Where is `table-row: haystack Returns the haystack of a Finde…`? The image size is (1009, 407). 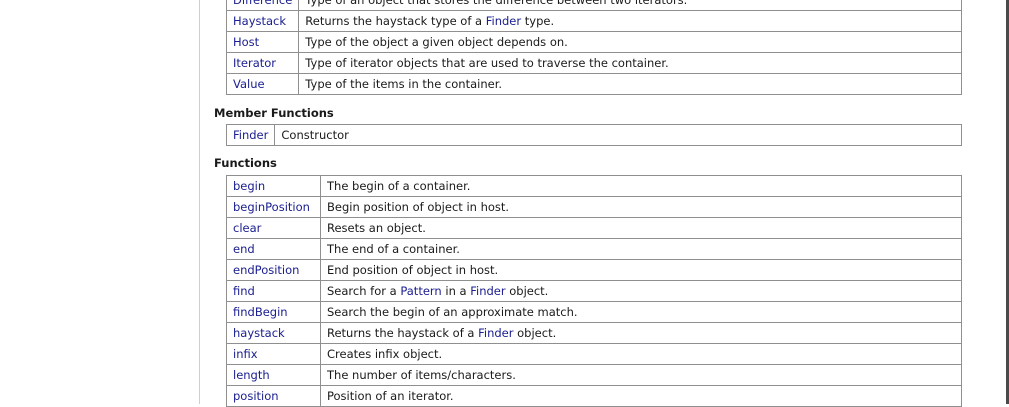 table-row: haystack Returns the haystack of a Finde… is located at coordinates (594, 333).